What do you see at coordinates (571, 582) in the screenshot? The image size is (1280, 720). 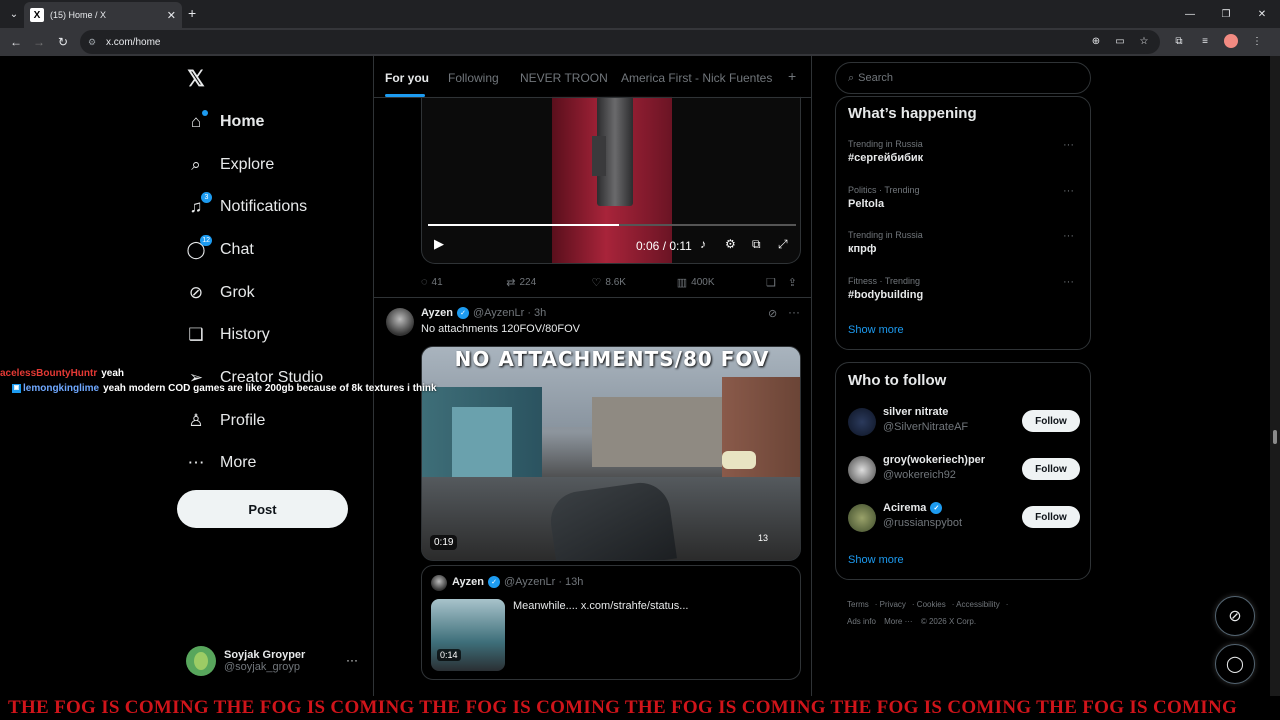 I see `tweet-time: · 13h` at bounding box center [571, 582].